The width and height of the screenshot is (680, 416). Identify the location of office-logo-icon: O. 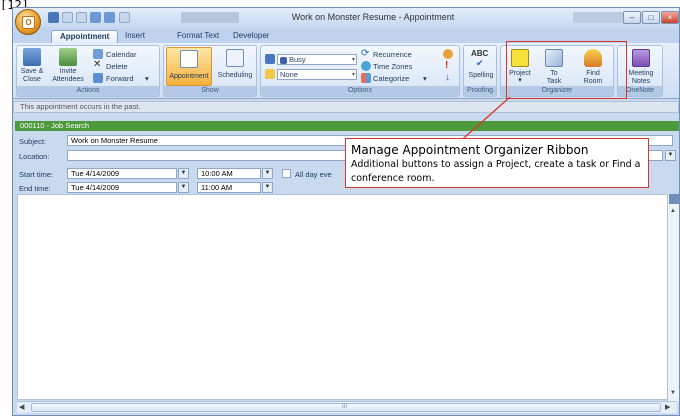
(28, 22).